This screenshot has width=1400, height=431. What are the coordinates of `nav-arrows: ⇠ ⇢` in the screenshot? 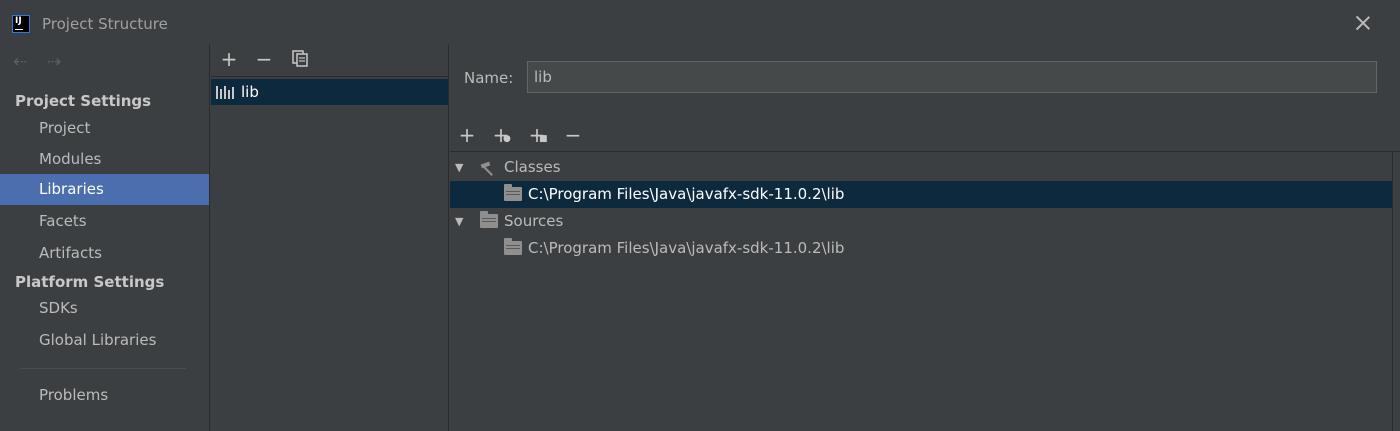 It's located at (47, 63).